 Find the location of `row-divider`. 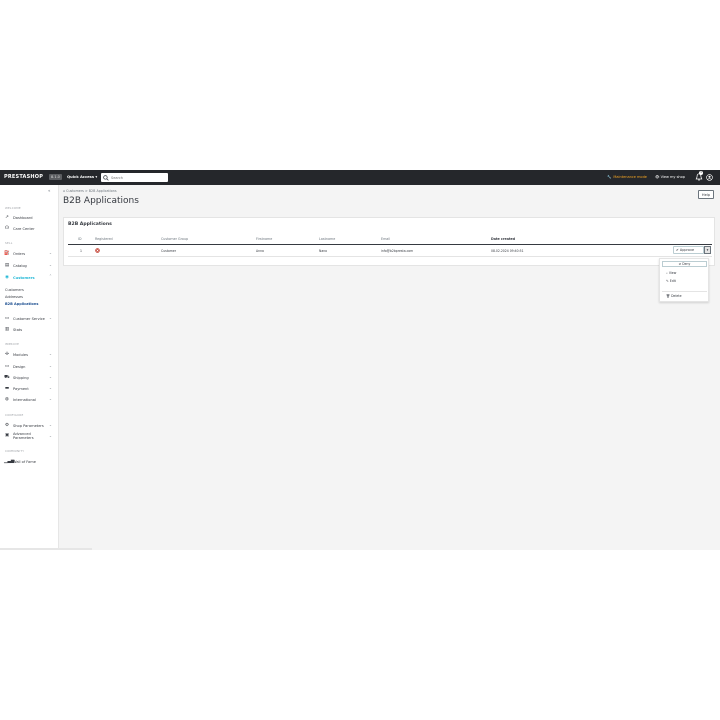

row-divider is located at coordinates (390, 256).